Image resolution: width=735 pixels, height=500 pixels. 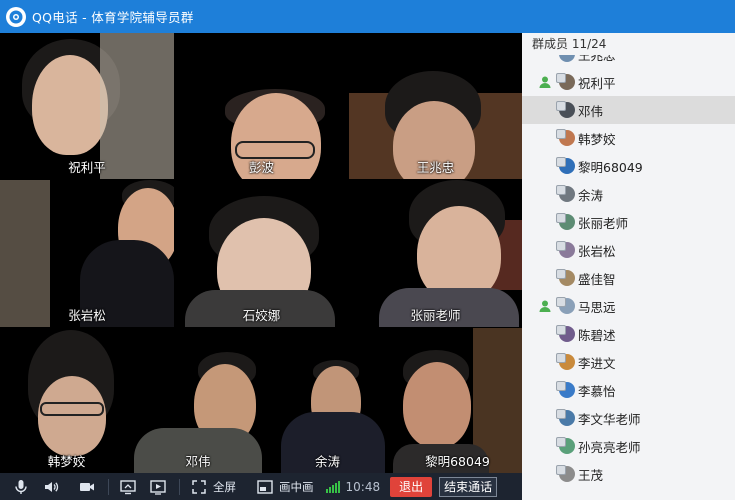 I want to click on video-tile: 余涛, so click(x=327, y=400).